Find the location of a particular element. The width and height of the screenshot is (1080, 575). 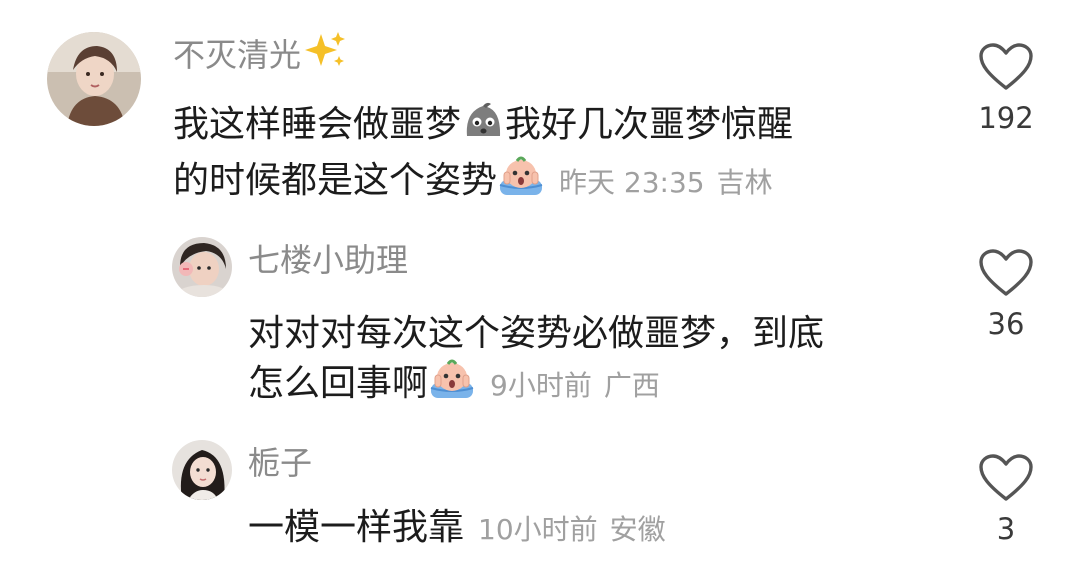

reply-text: 对对对每次这个姿势必做噩梦，到底 怎么回事啊 9小时前 广西 is located at coordinates (598, 361).